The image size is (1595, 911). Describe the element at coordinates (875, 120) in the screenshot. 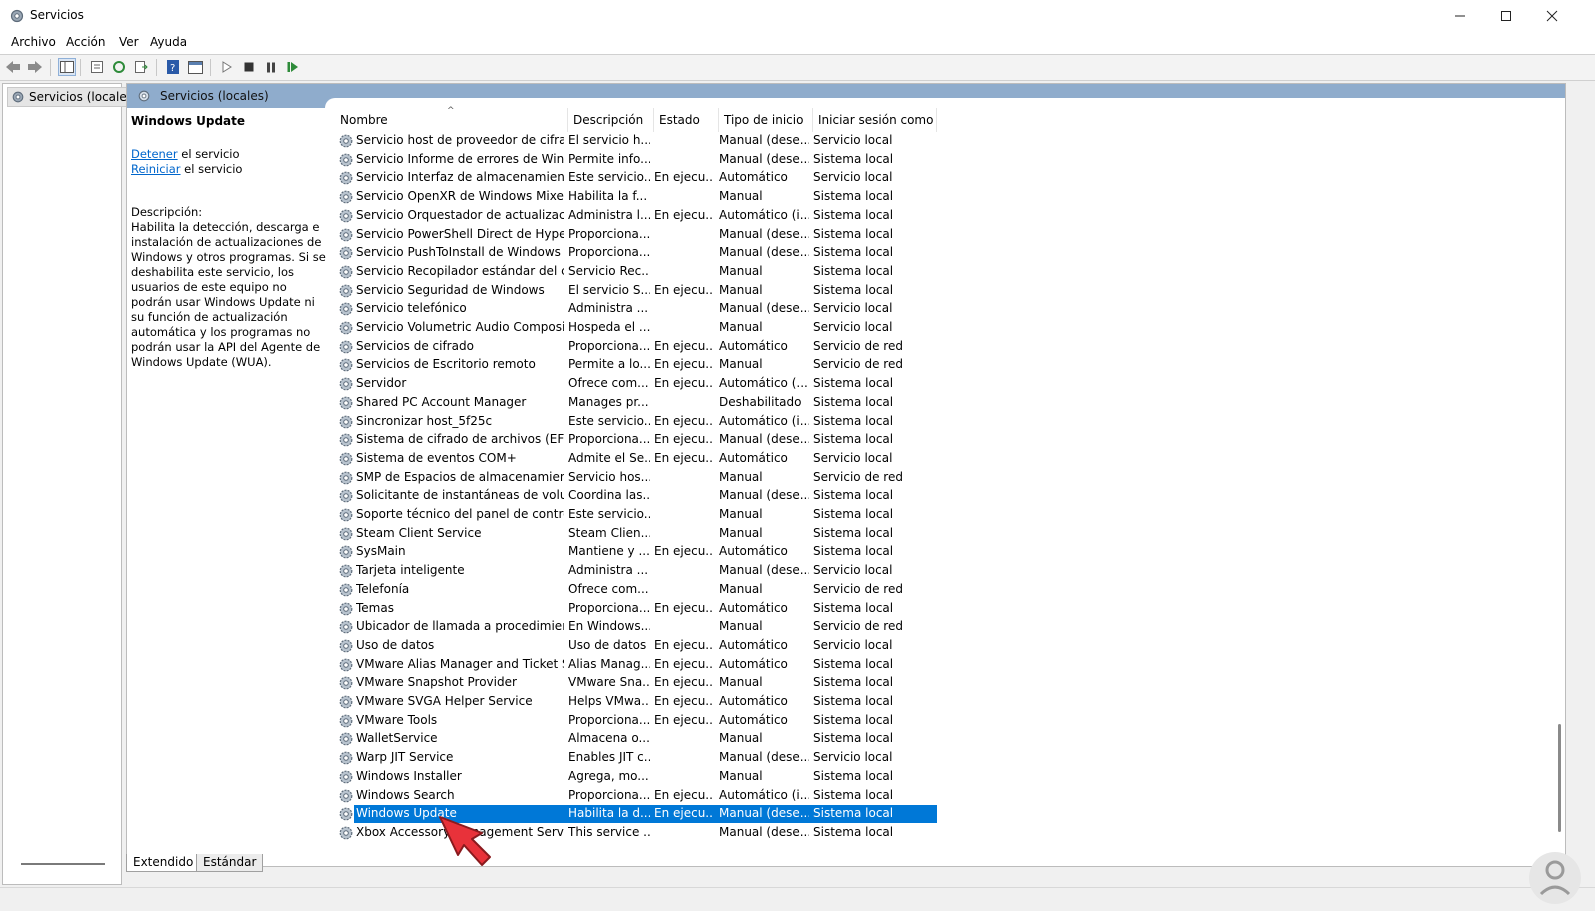

I see `column-header-iniciar-sesion: Iniciar sesión como` at that location.